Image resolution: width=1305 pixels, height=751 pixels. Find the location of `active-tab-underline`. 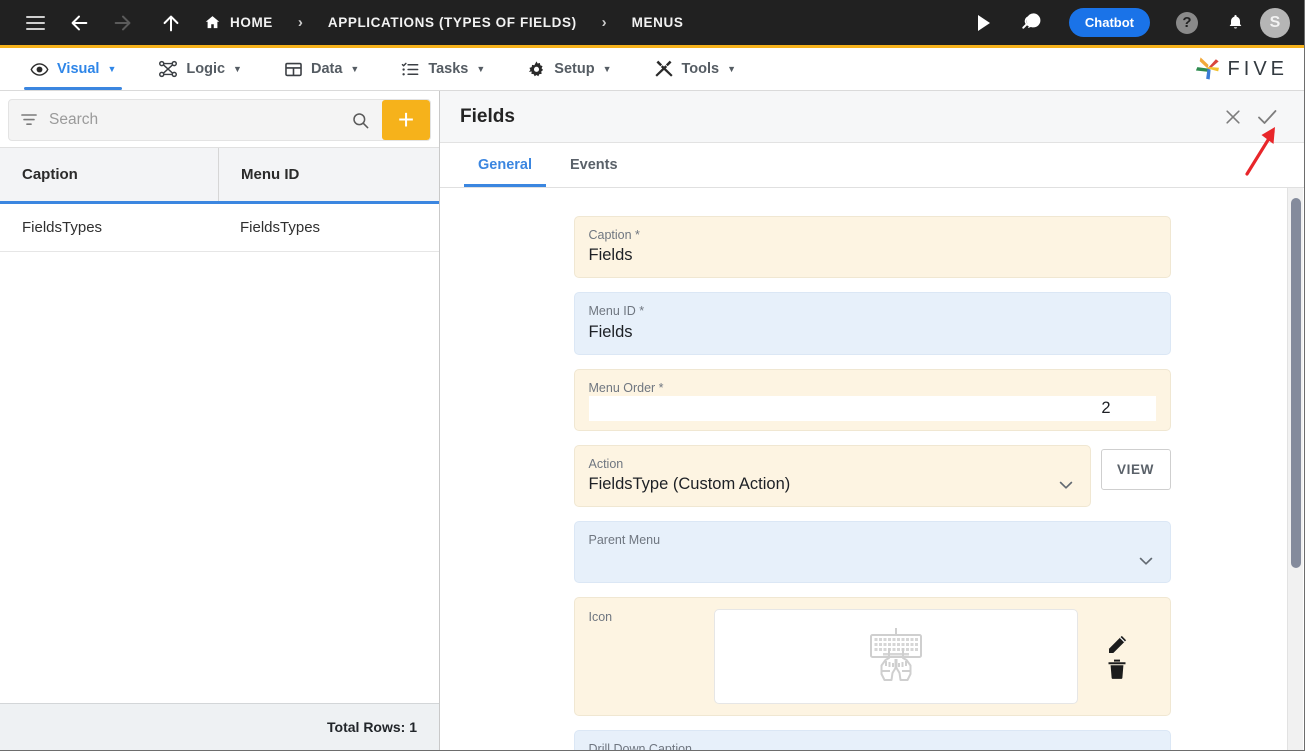

active-tab-underline is located at coordinates (505, 185).